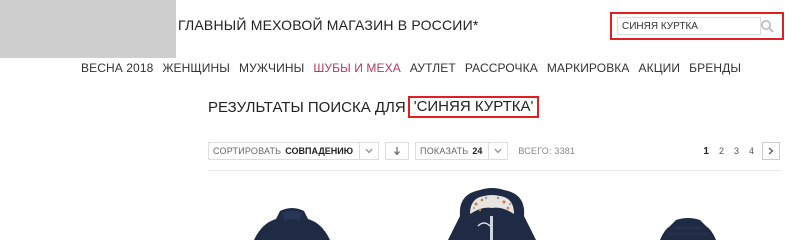  What do you see at coordinates (495, 170) in the screenshot?
I see `divider` at bounding box center [495, 170].